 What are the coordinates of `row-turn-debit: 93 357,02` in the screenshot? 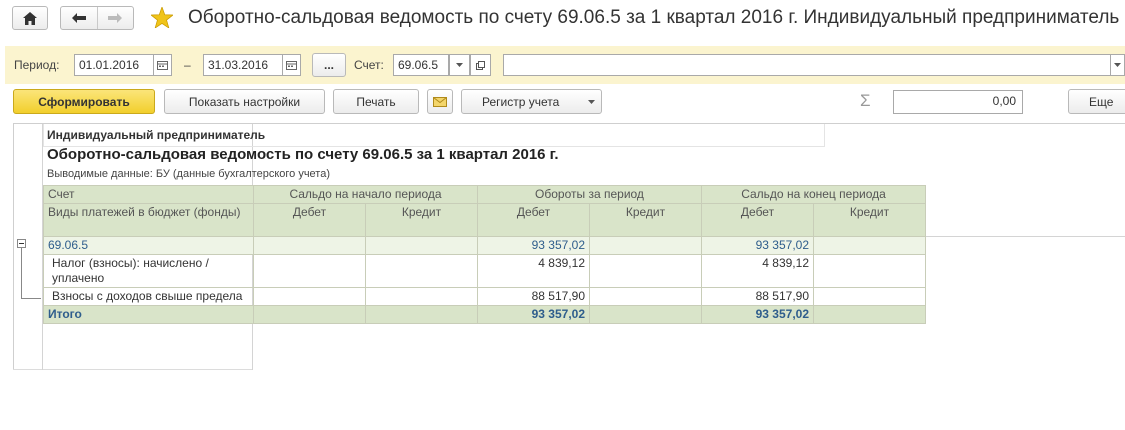 It's located at (533, 245).